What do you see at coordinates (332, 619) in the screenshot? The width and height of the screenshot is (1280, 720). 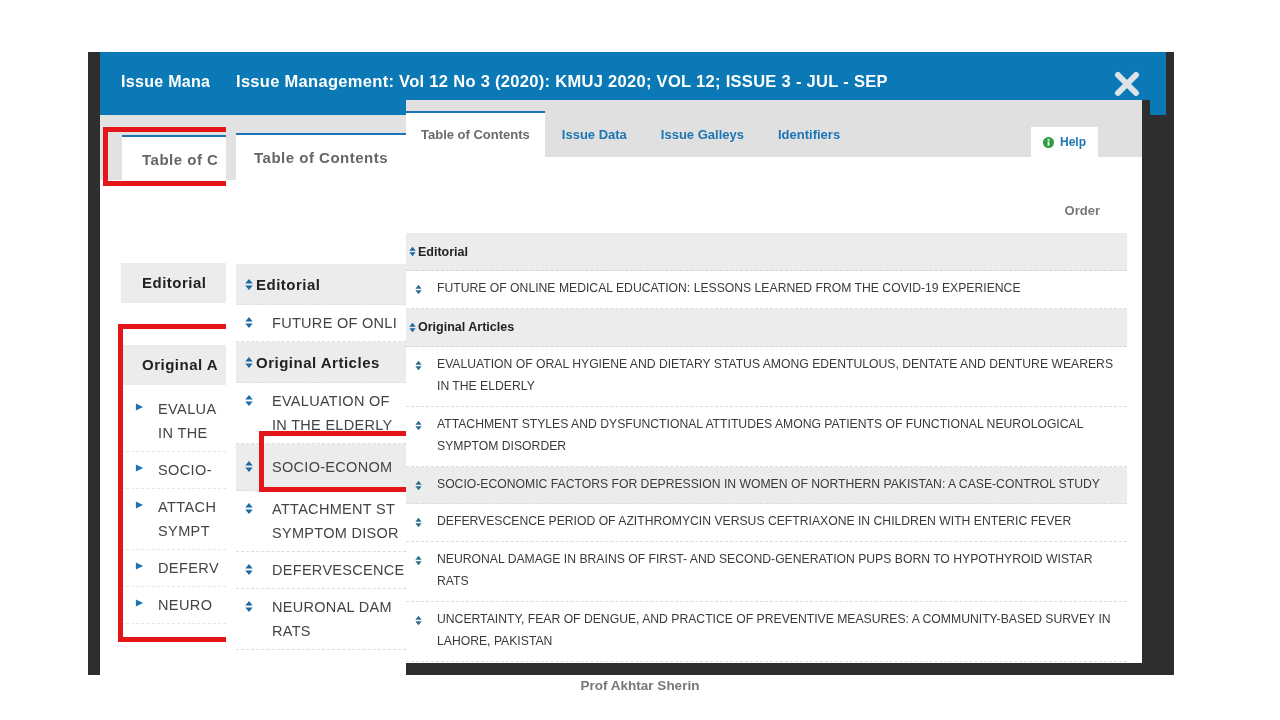 I see `article-title: NEURONAL DAM RATS` at bounding box center [332, 619].